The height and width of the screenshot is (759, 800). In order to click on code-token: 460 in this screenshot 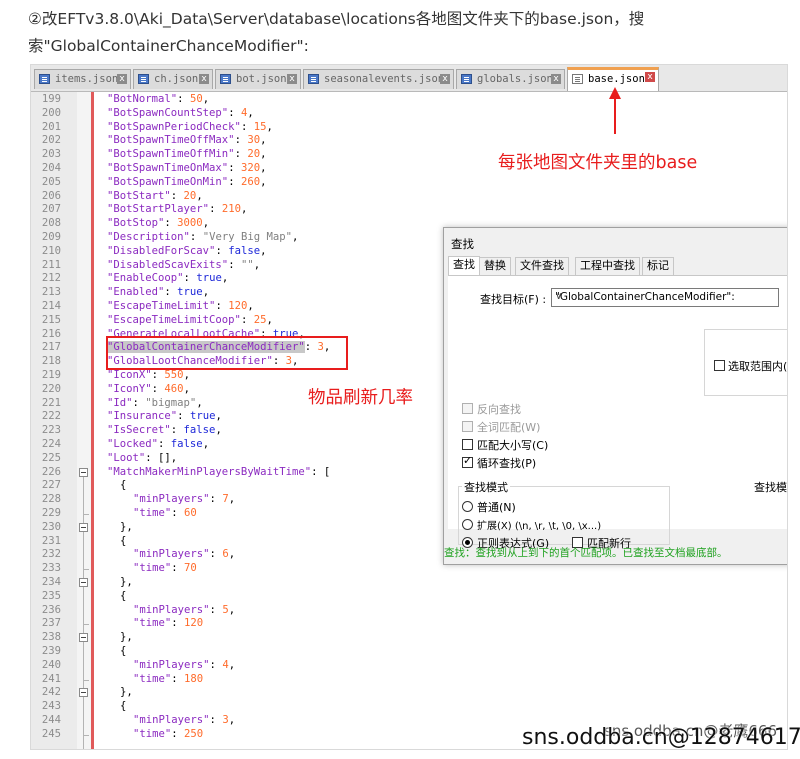, I will do `click(174, 388)`.